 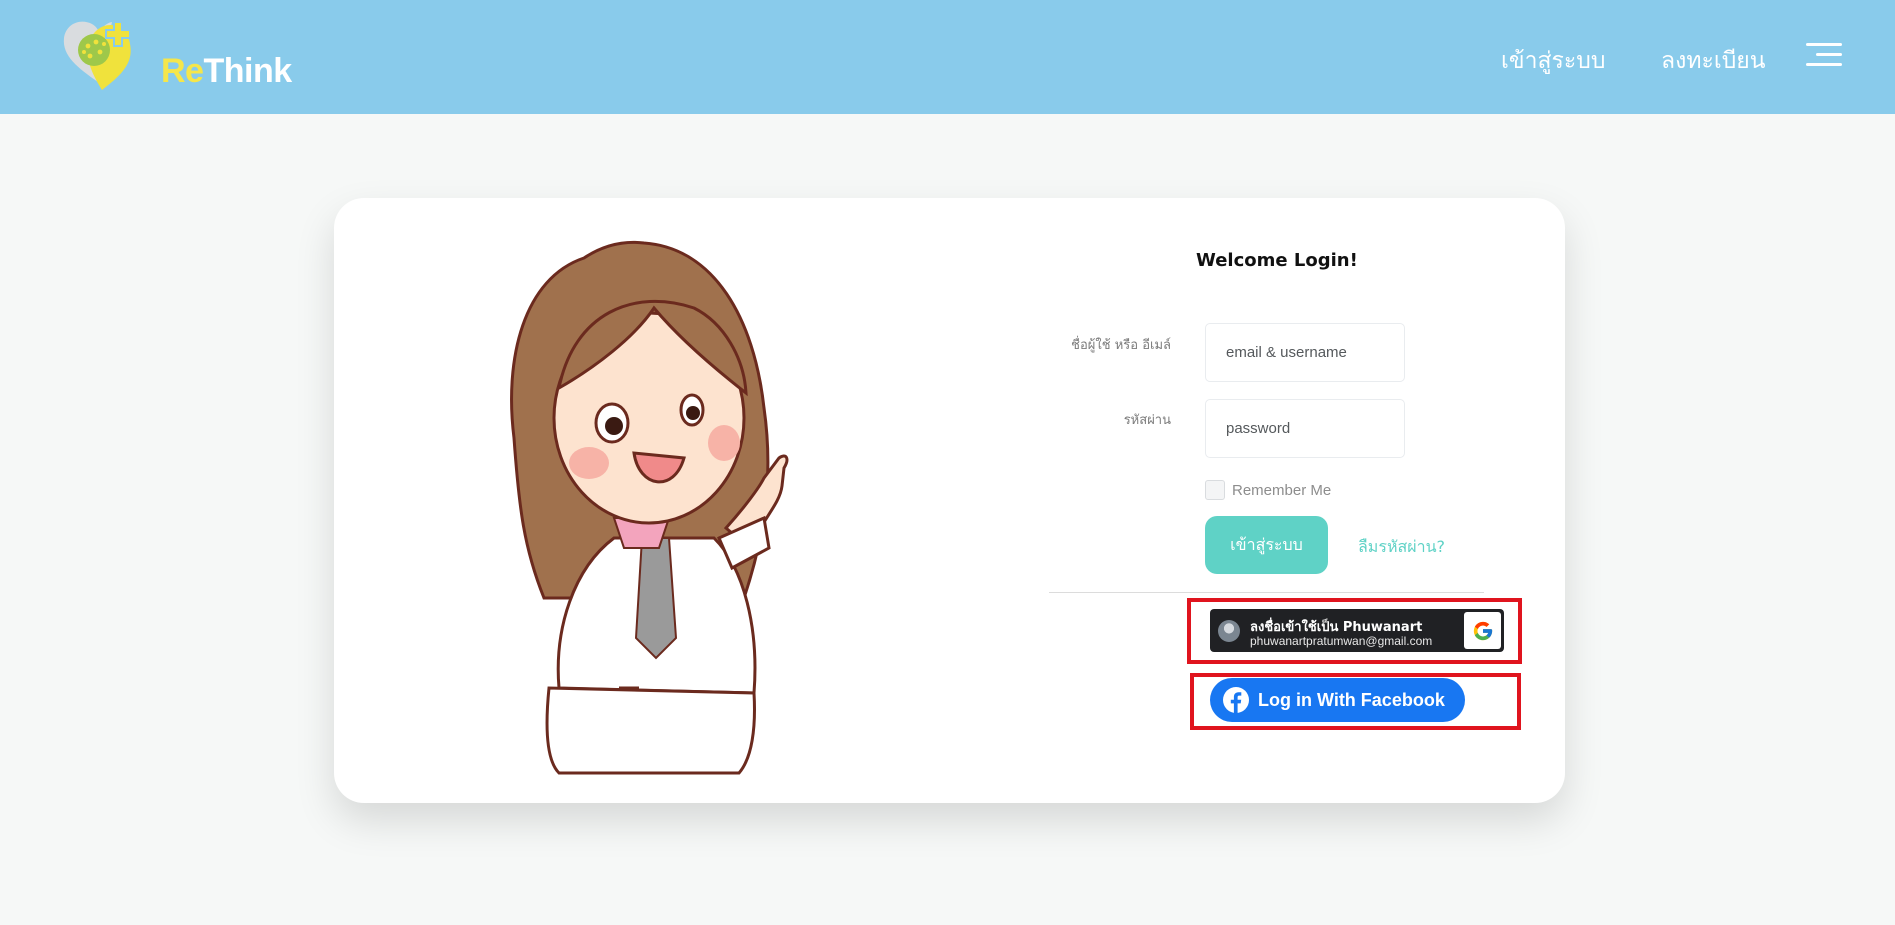 What do you see at coordinates (1266, 545) in the screenshot?
I see `login-submit-button: เข้าสู่ระบบ` at bounding box center [1266, 545].